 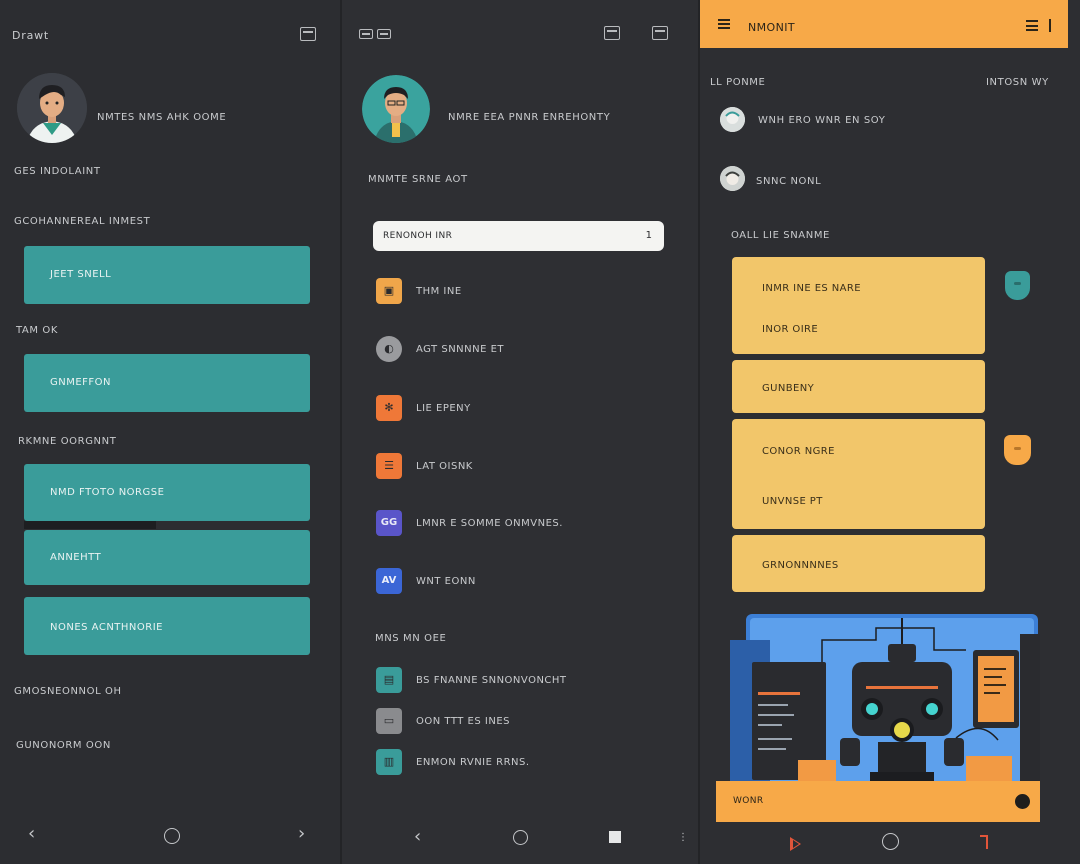 What do you see at coordinates (81, 274) in the screenshot?
I see `button-label: Jeet snell` at bounding box center [81, 274].